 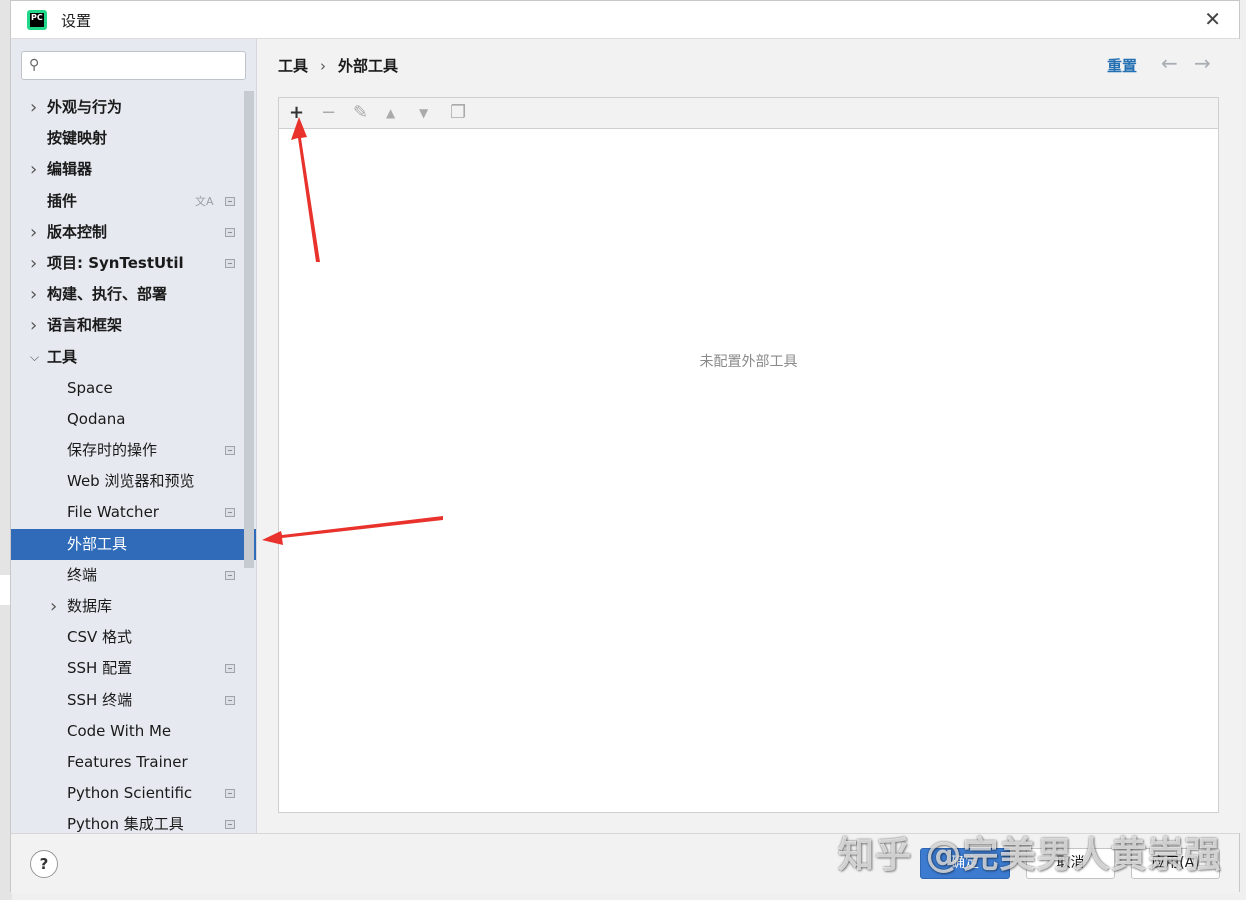 What do you see at coordinates (115, 262) in the screenshot?
I see `sidebar-item-label: 项目: SynTestUtil` at bounding box center [115, 262].